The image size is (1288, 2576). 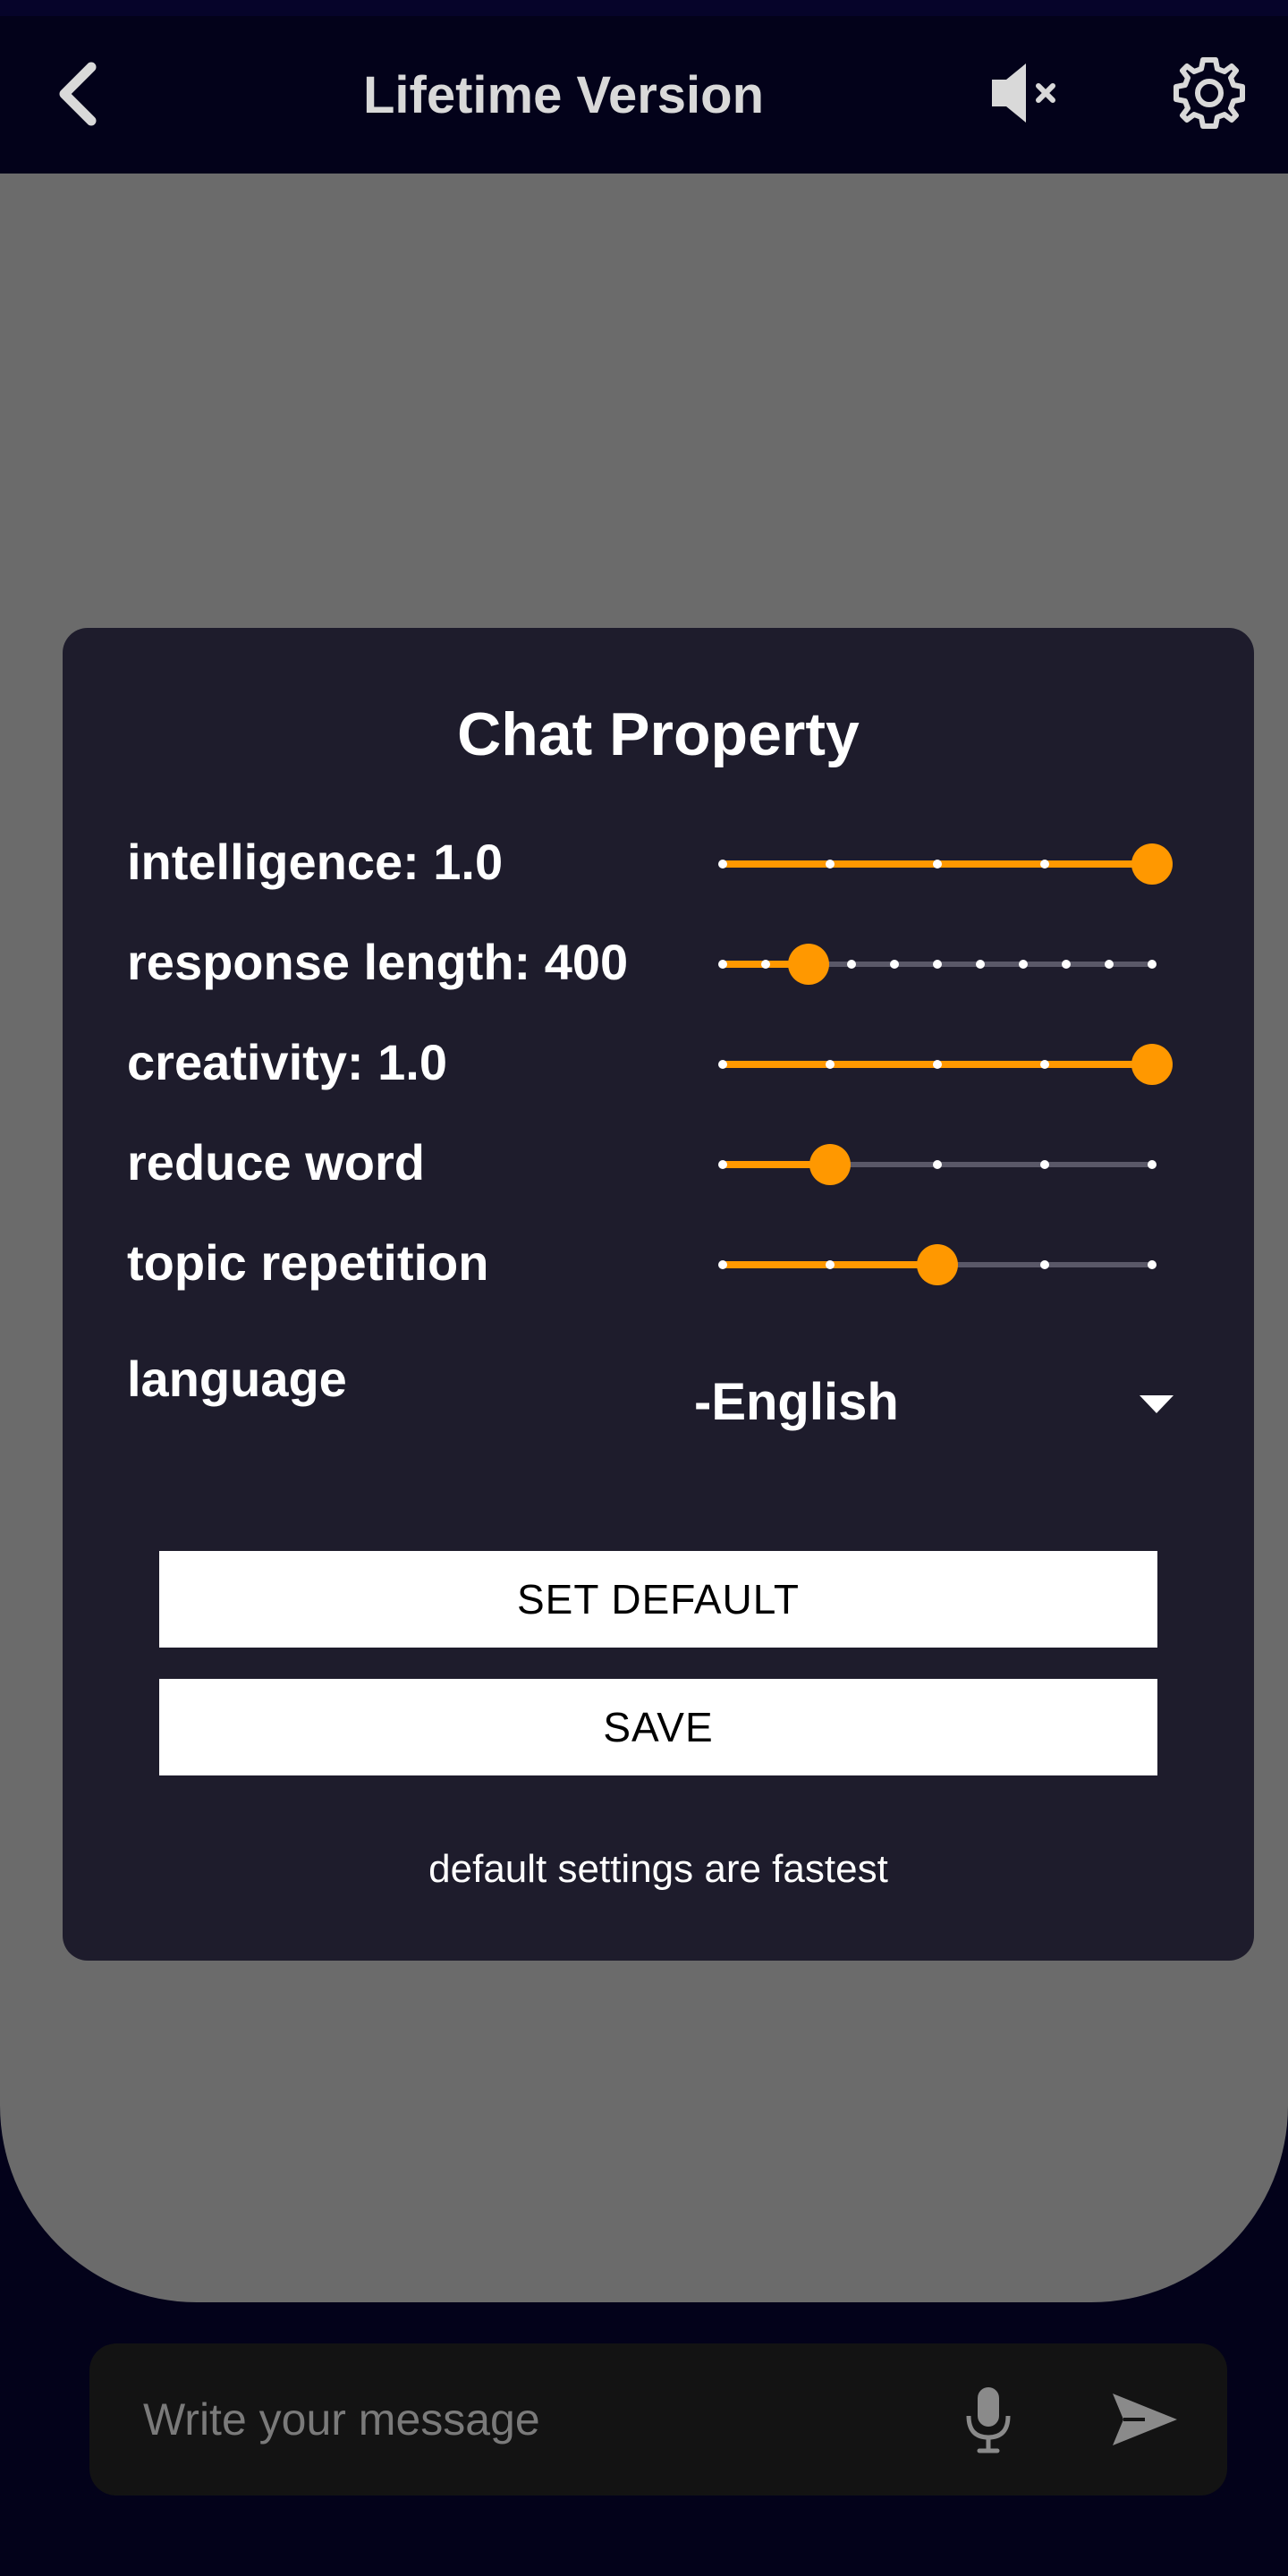 I want to click on mute-button, so click(x=1024, y=93).